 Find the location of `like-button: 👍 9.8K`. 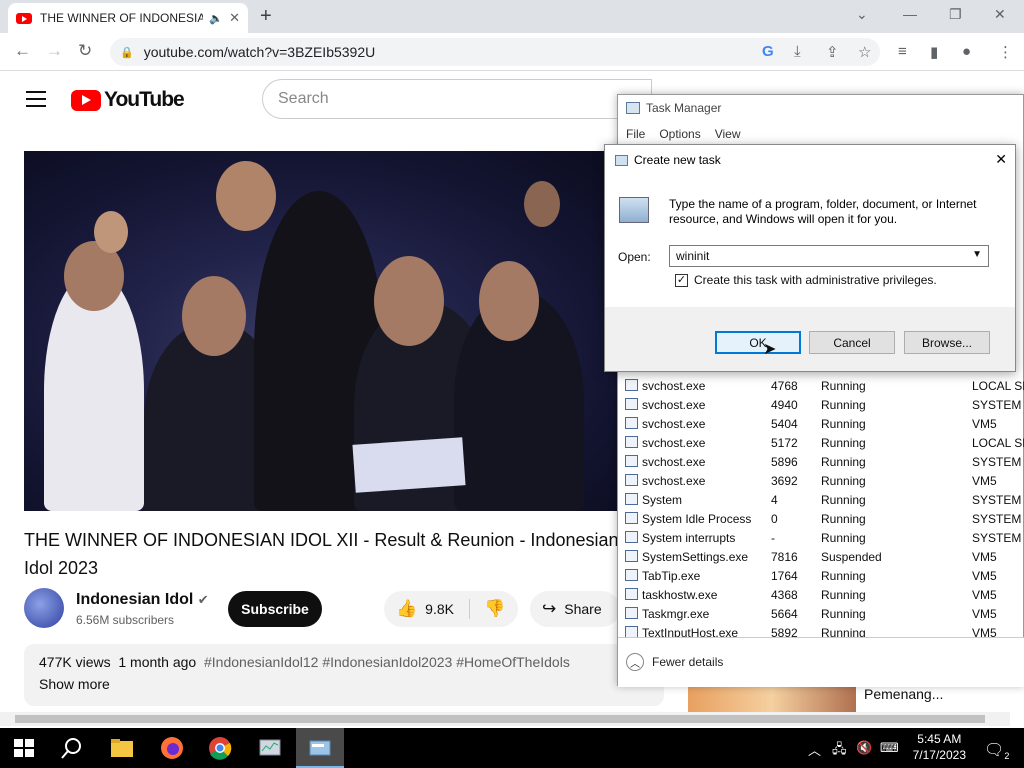

like-button: 👍 9.8K is located at coordinates (427, 609).